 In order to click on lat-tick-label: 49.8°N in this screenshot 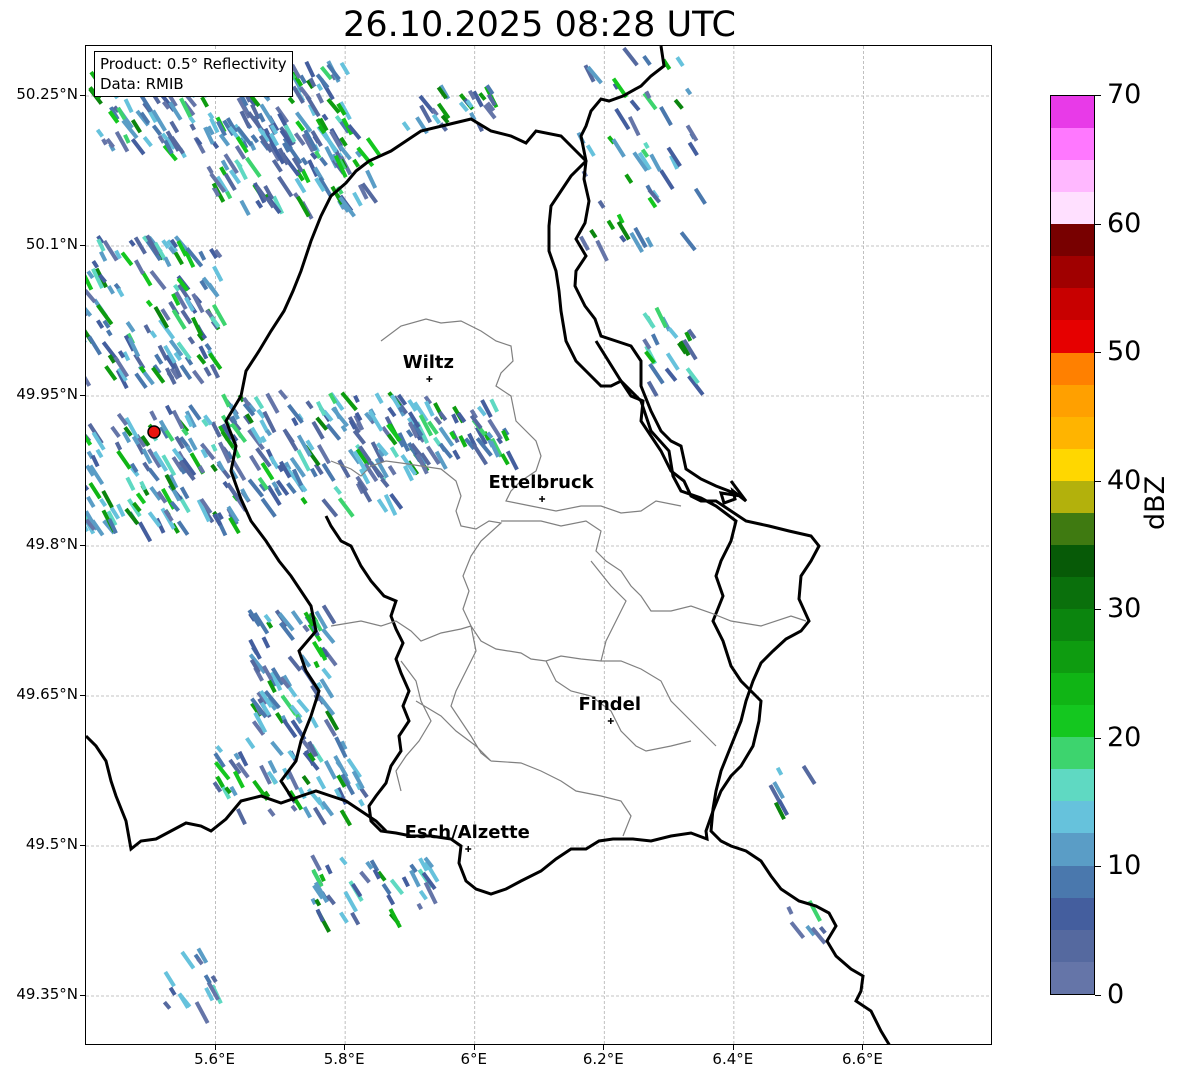, I will do `click(51, 544)`.